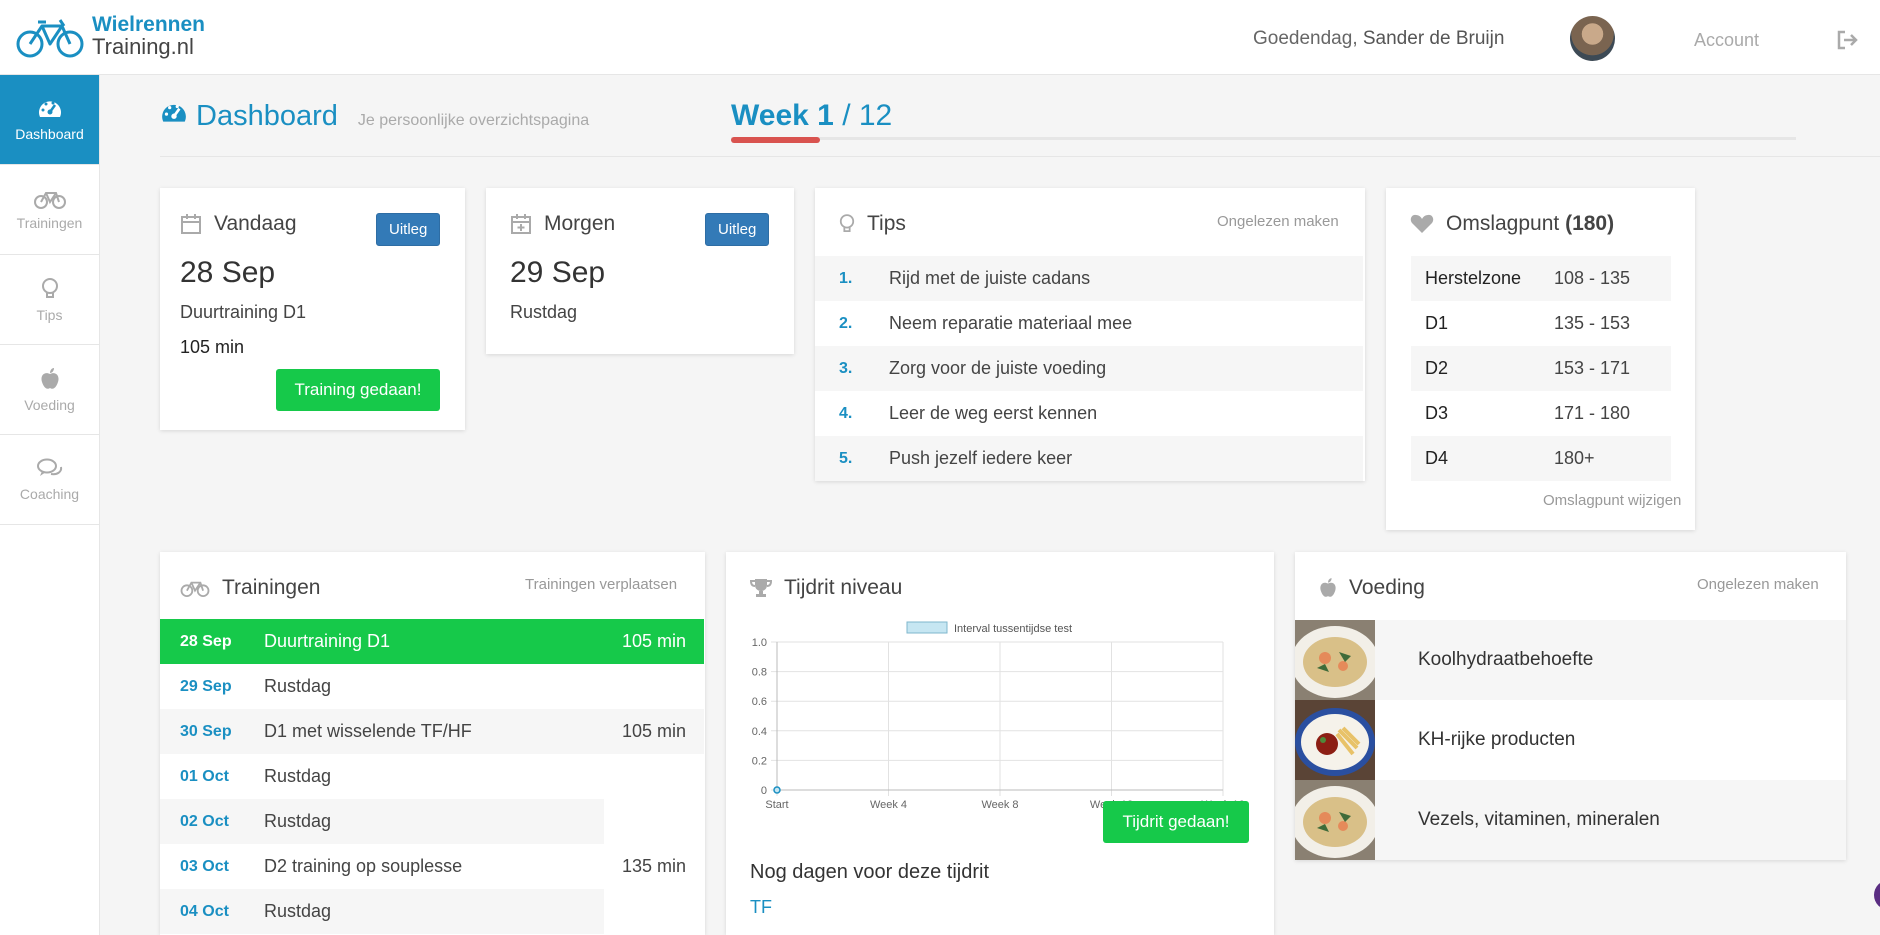 The height and width of the screenshot is (935, 1880). I want to click on tomorrow-card: Morgen Uitleg 29 Sep Rustdag, so click(640, 271).